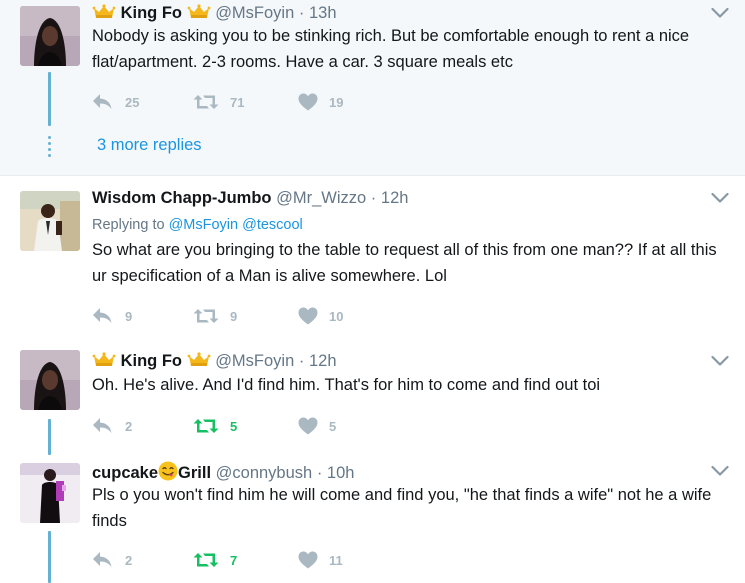 The image size is (745, 583). I want to click on replying-to: Replying to @MsFoyin @tescool, so click(197, 225).